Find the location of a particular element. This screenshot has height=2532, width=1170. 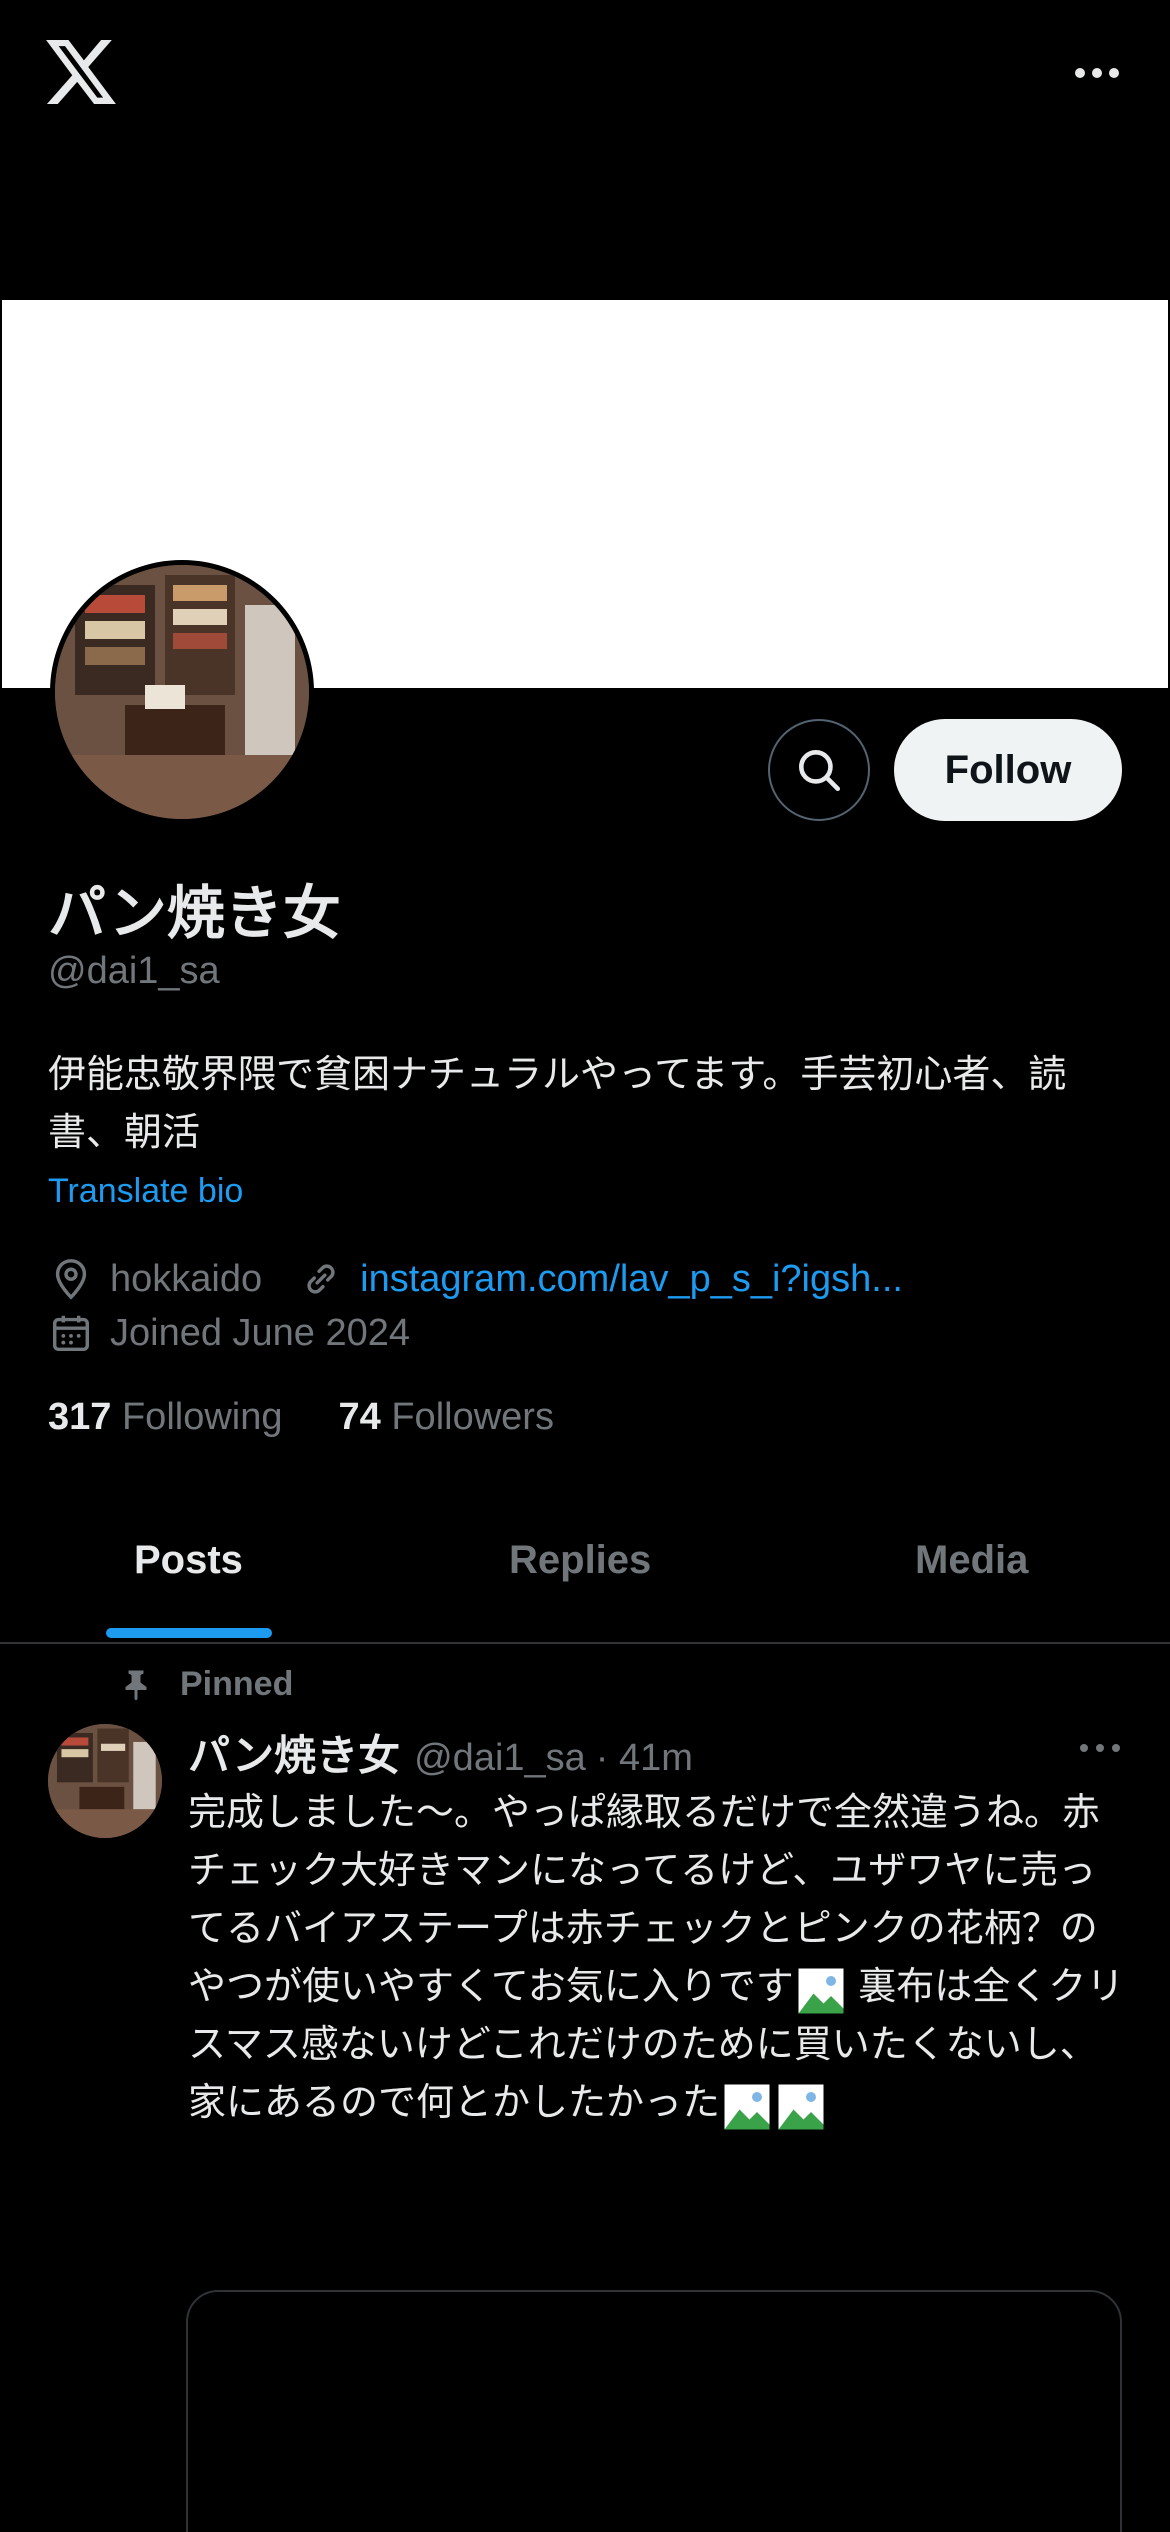

post-timestamp: · 41m is located at coordinates (644, 1758).